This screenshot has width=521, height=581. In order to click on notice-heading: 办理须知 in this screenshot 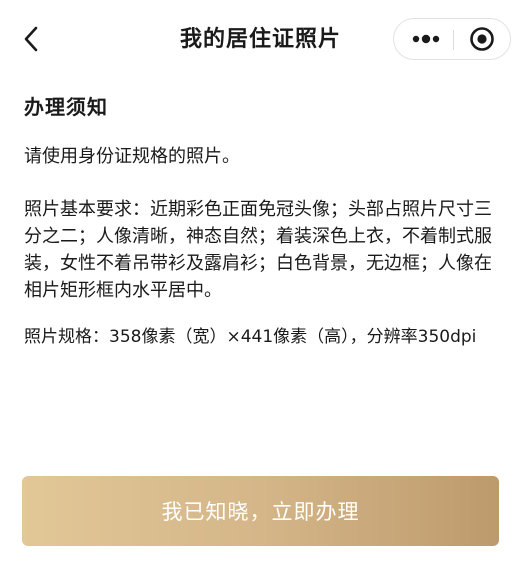, I will do `click(66, 107)`.